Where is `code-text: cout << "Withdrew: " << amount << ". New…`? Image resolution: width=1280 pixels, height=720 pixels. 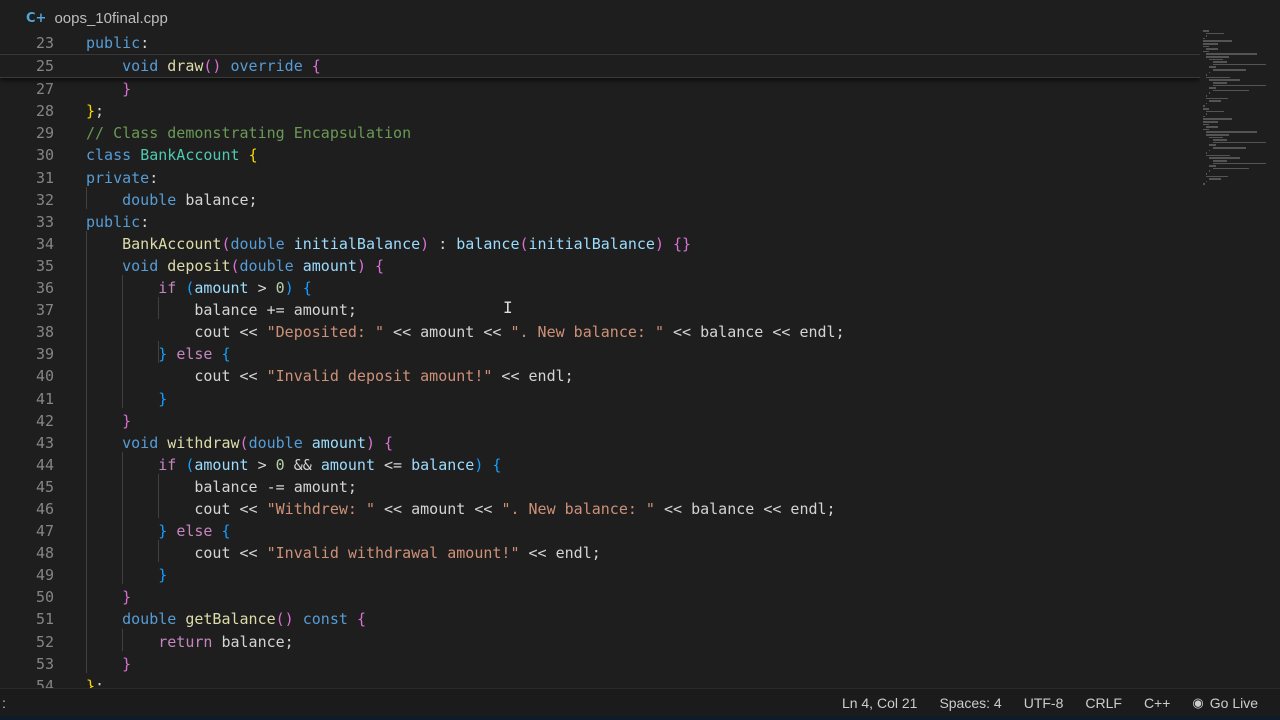 code-text: cout << "Withdrew: " << amount << ". New… is located at coordinates (460, 509).